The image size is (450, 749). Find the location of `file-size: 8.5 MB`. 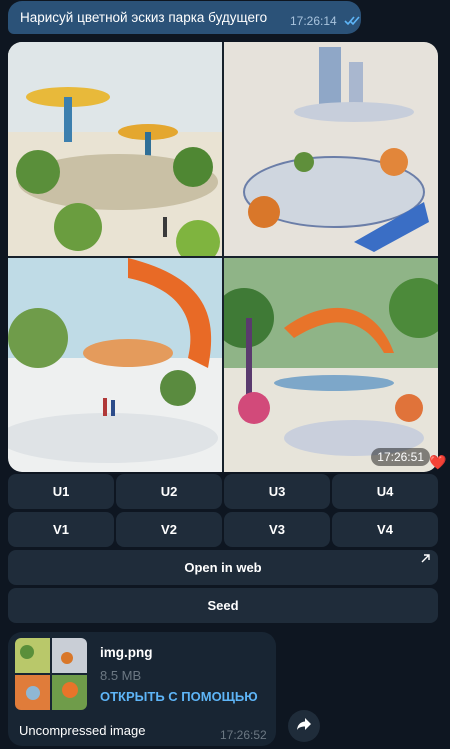

file-size: 8.5 MB is located at coordinates (121, 675).